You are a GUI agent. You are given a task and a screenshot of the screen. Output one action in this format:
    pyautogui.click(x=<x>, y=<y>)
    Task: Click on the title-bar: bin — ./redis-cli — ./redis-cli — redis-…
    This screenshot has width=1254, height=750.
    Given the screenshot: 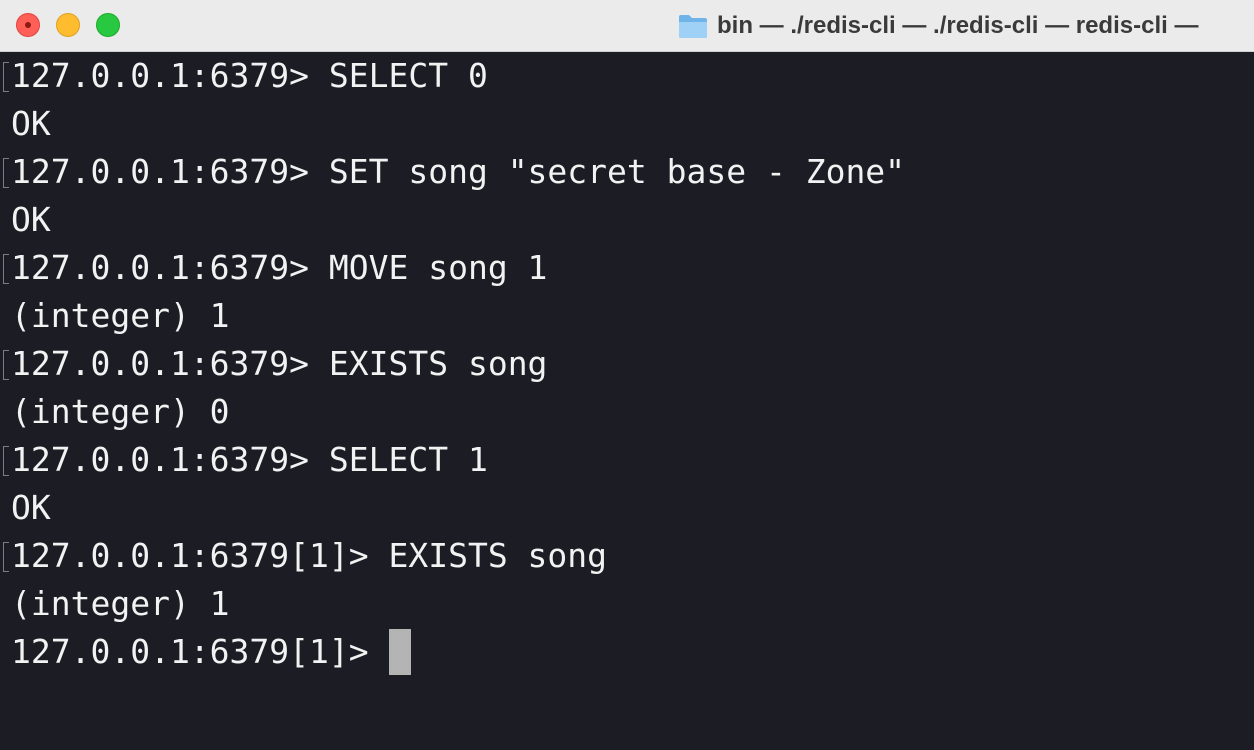 What is the action you would take?
    pyautogui.click(x=627, y=26)
    